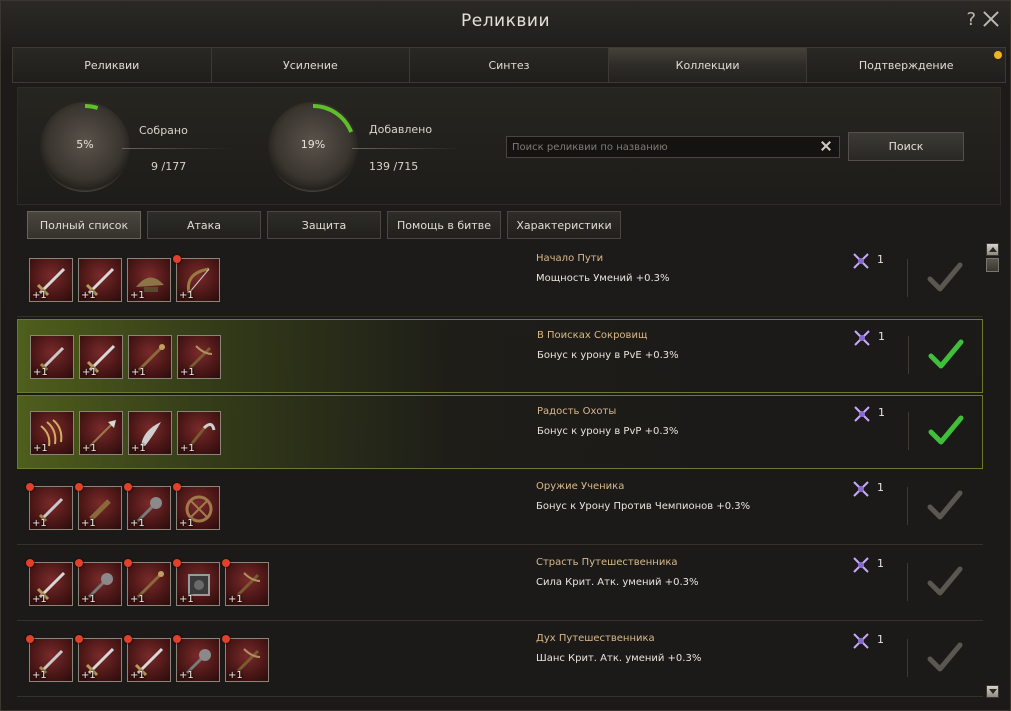  What do you see at coordinates (603, 278) in the screenshot?
I see `collection-effect: Мощность Умений +0.3%` at bounding box center [603, 278].